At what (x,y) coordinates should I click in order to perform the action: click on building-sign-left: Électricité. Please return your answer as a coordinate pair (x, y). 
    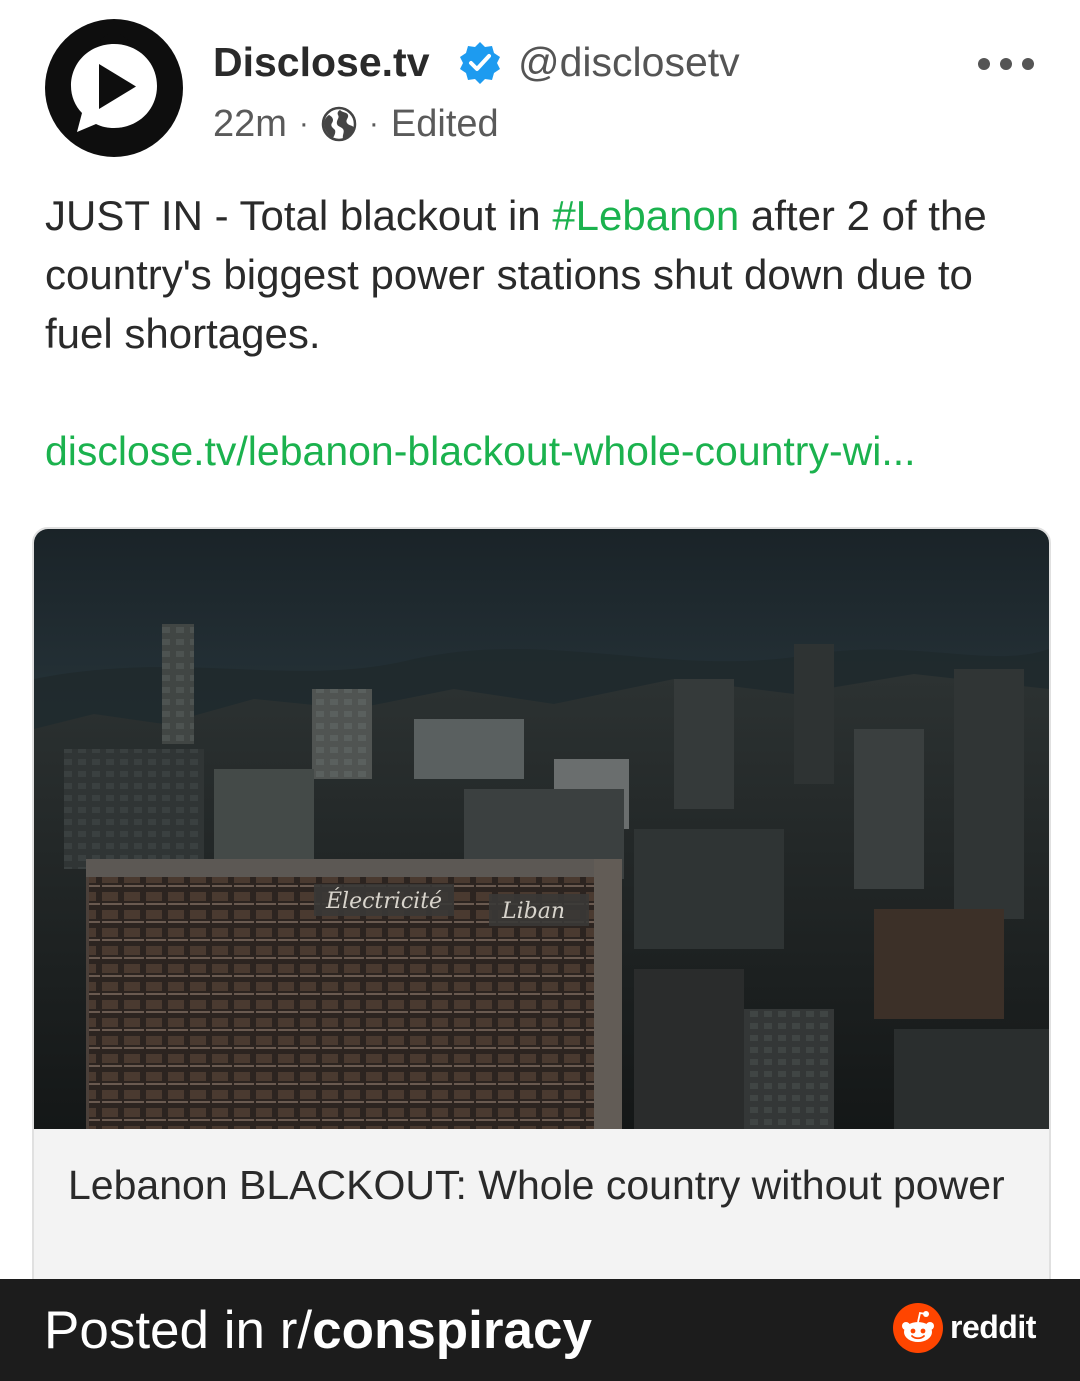
    Looking at the image, I should click on (383, 900).